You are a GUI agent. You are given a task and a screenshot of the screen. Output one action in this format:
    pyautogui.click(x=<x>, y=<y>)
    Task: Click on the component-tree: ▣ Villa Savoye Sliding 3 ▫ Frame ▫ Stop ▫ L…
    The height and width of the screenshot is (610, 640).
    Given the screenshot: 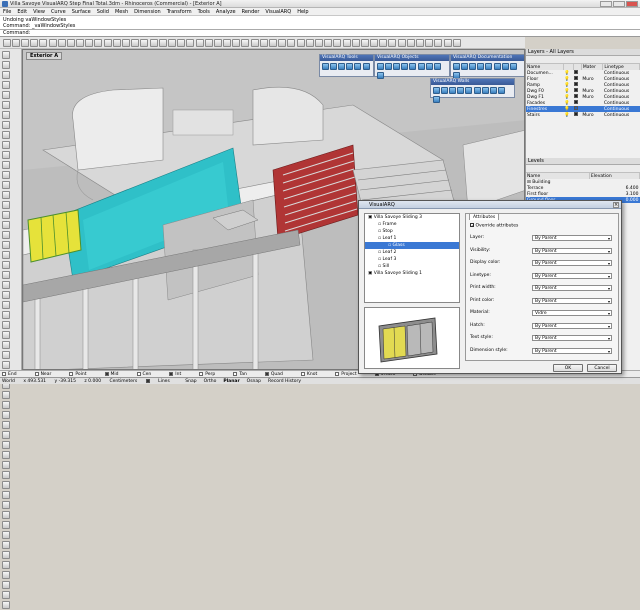 What is the action you would take?
    pyautogui.click(x=412, y=258)
    